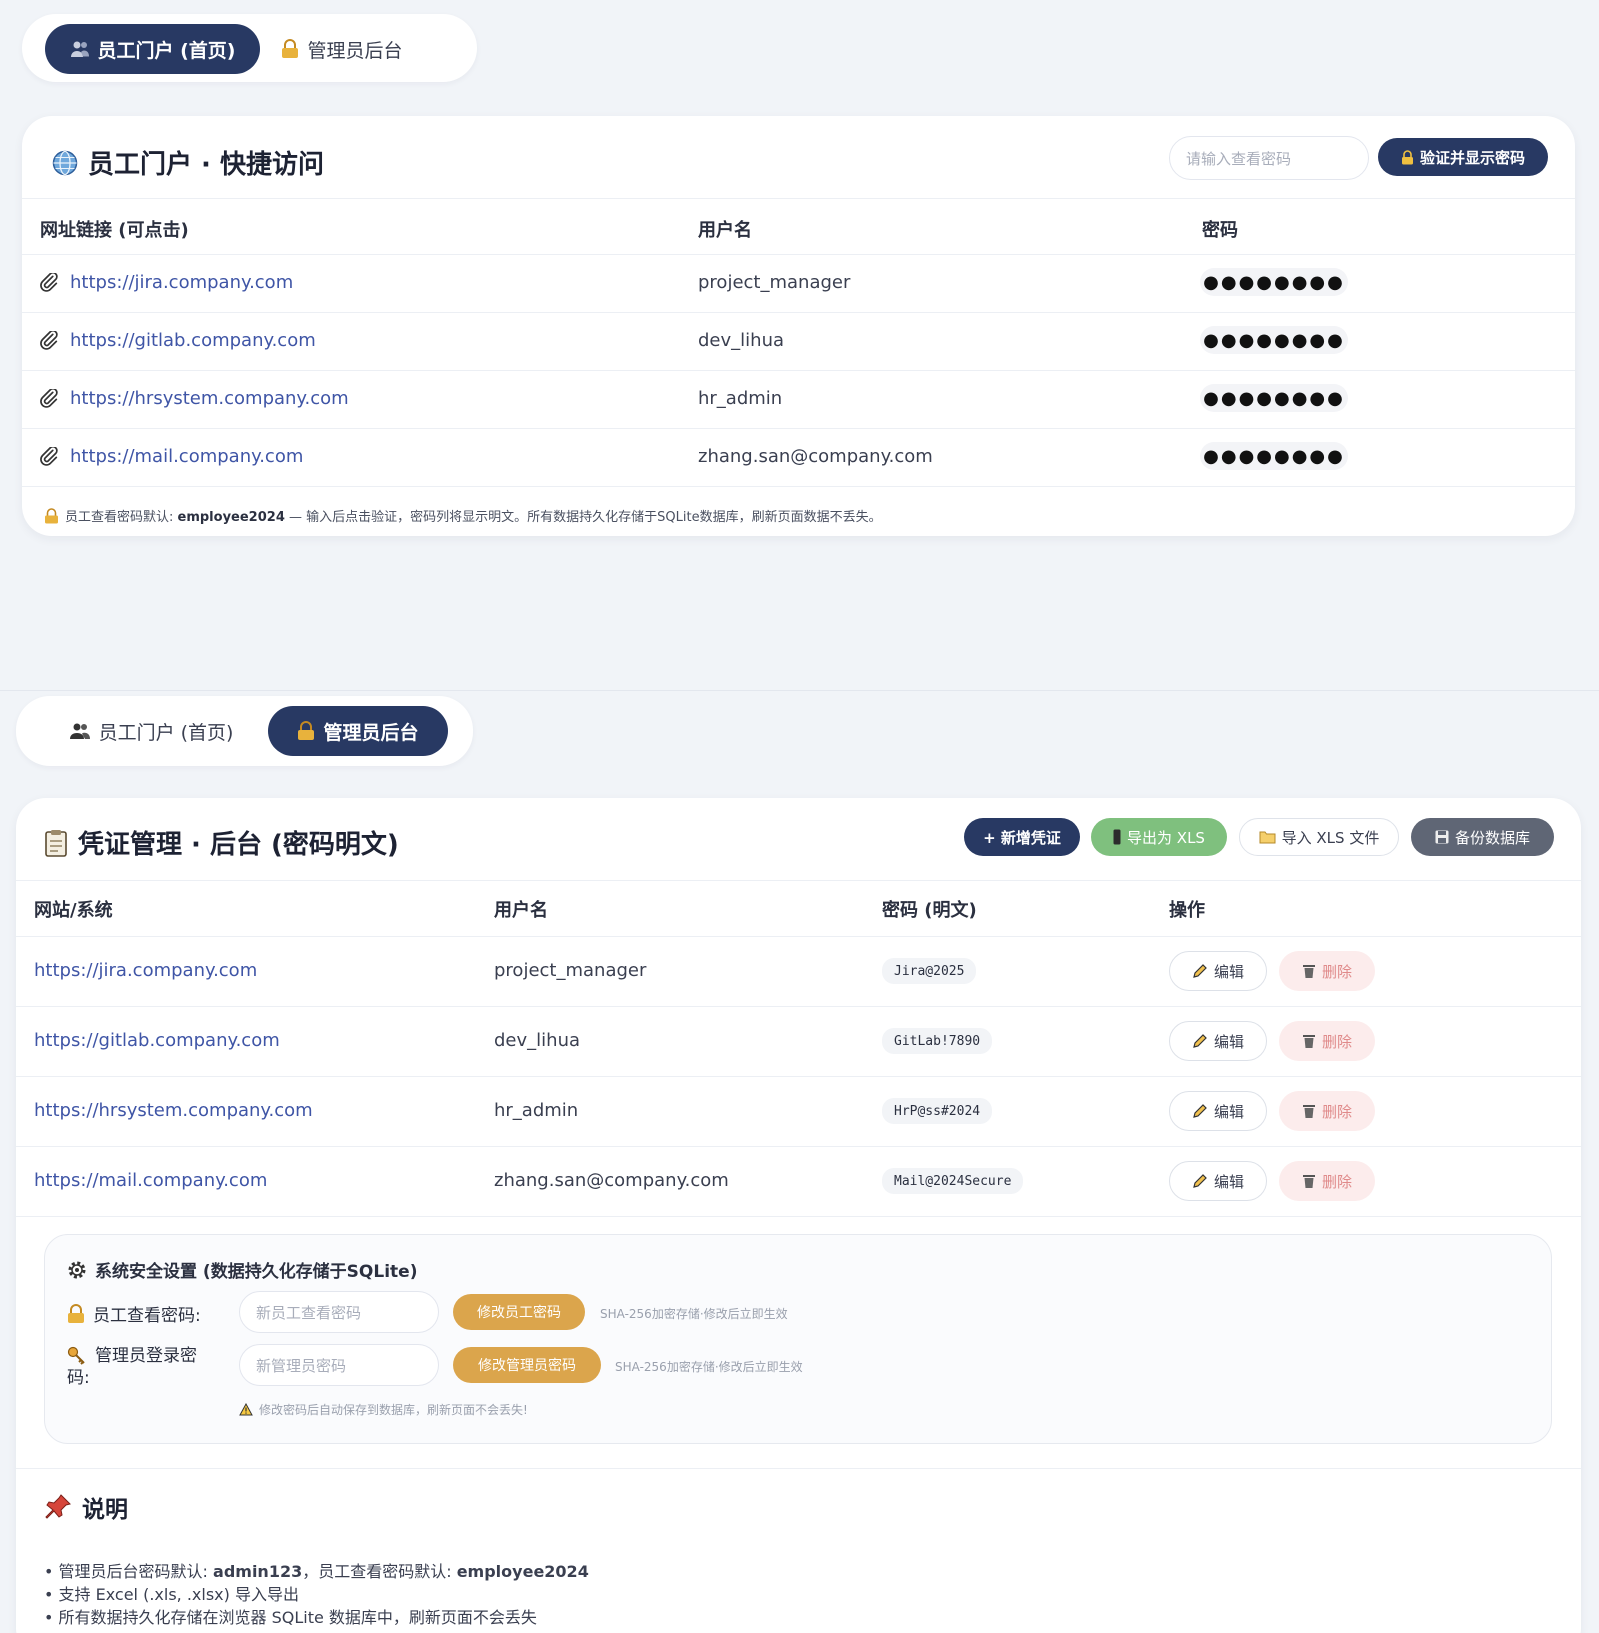 The width and height of the screenshot is (1599, 1633). Describe the element at coordinates (171, 1594) in the screenshot. I see `info-line-2: • 支持 Excel (.xls, .xlsx) 导入导出` at that location.